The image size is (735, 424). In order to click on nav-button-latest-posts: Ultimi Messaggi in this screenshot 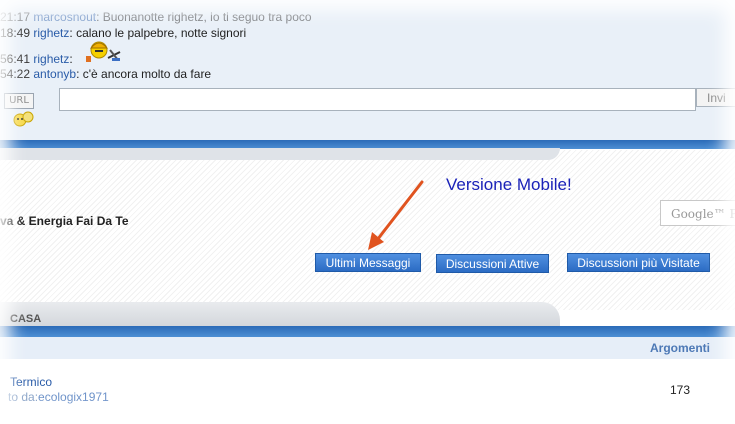, I will do `click(368, 262)`.